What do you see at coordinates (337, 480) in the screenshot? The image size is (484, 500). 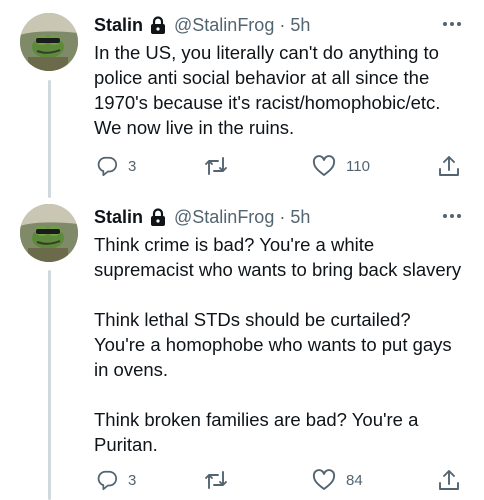 I see `like-button: 84` at bounding box center [337, 480].